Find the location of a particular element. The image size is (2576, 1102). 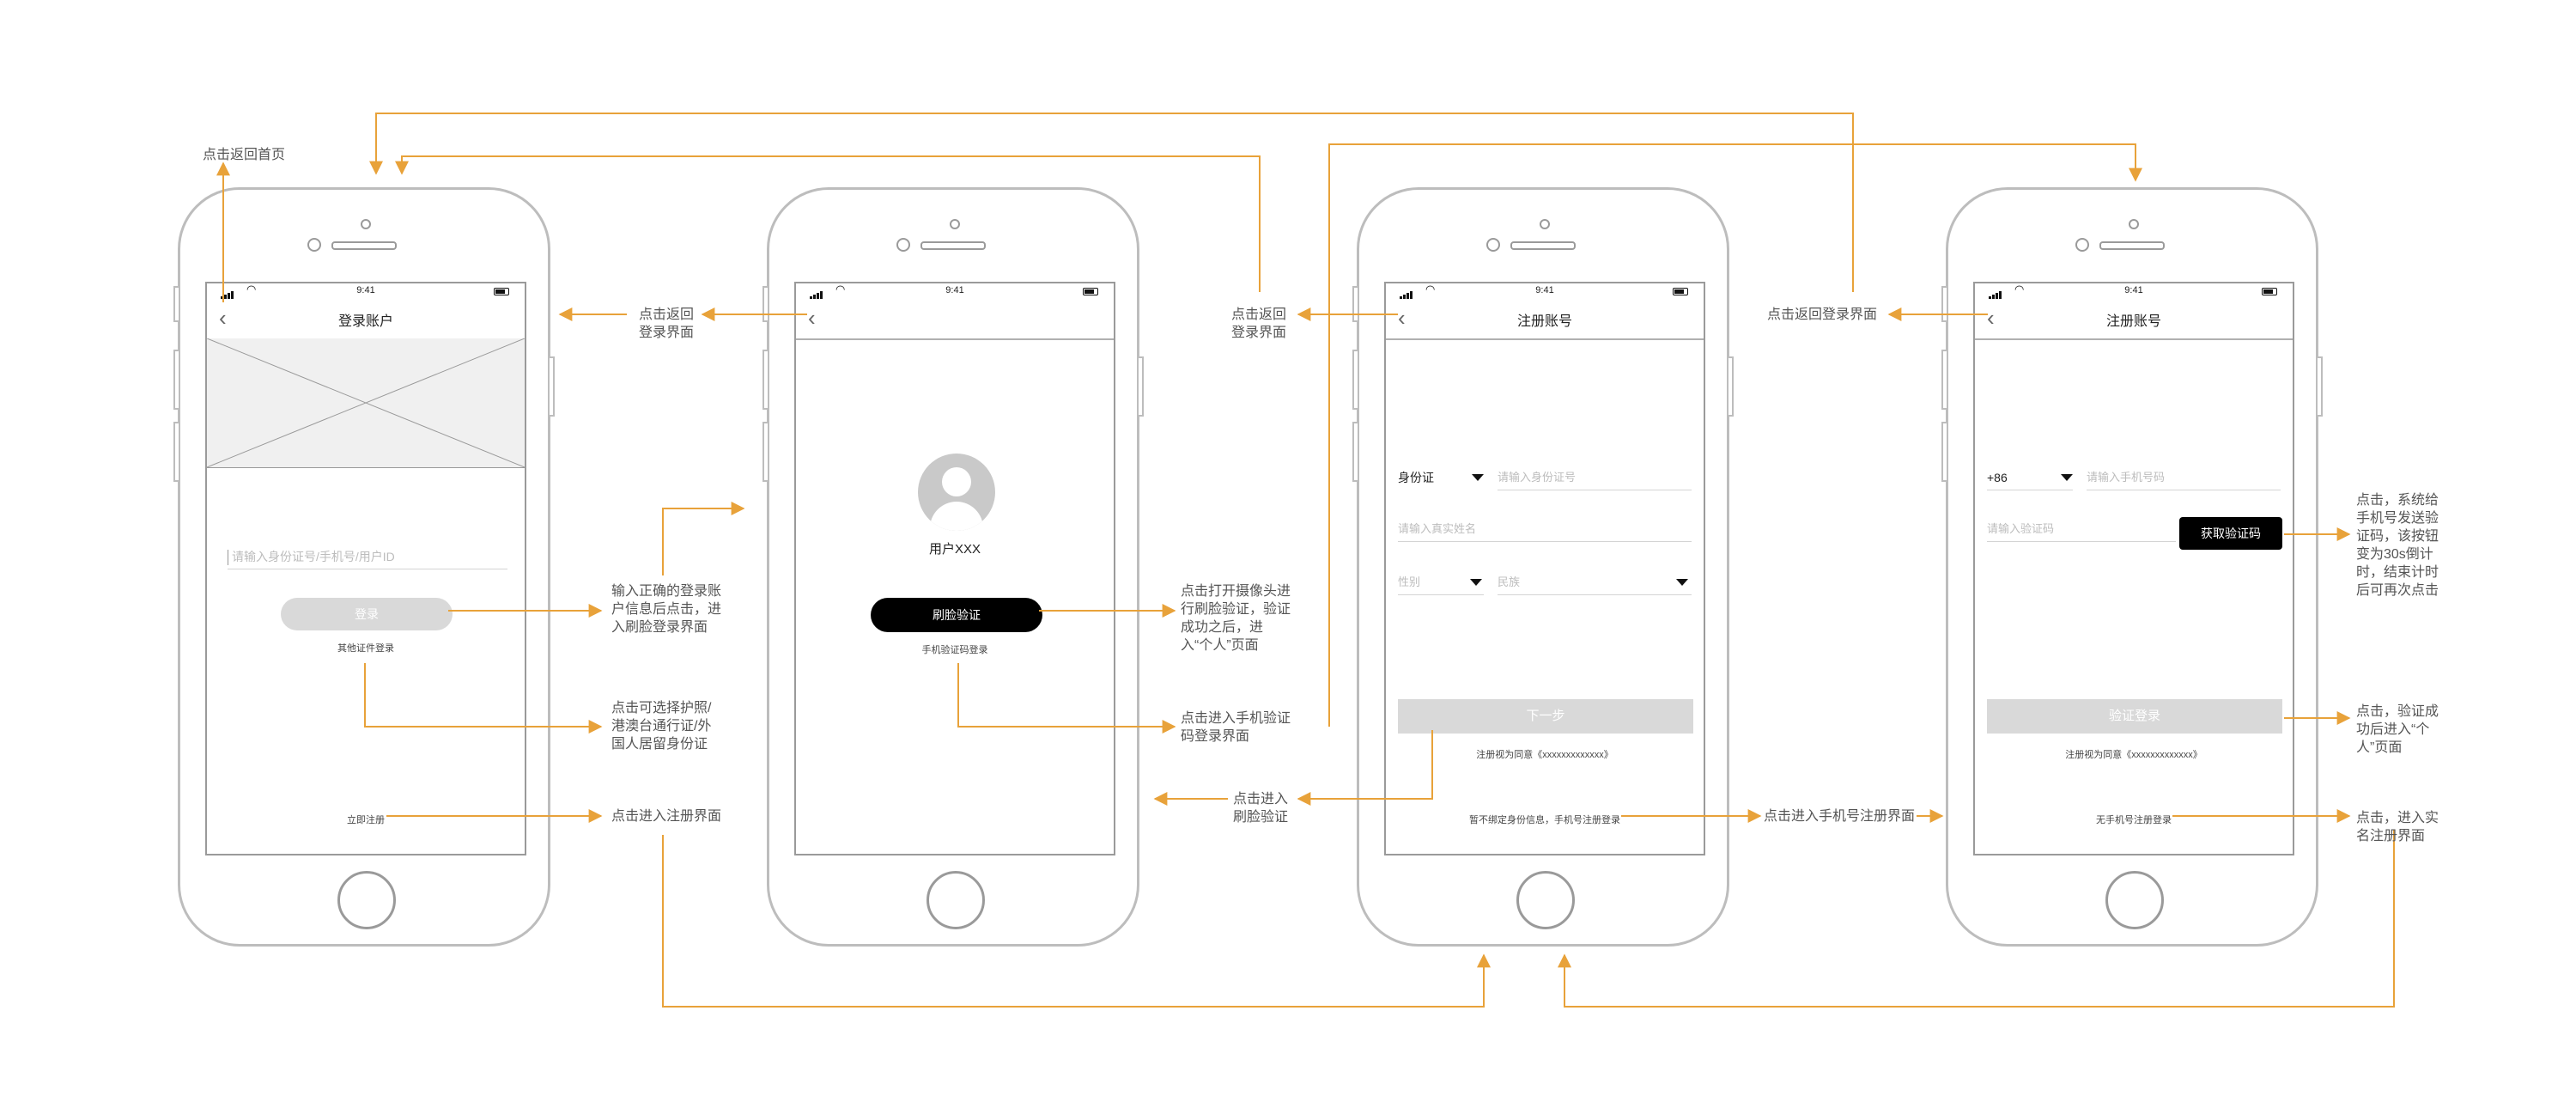

note-line: 点击可选择护照/ is located at coordinates (662, 708).